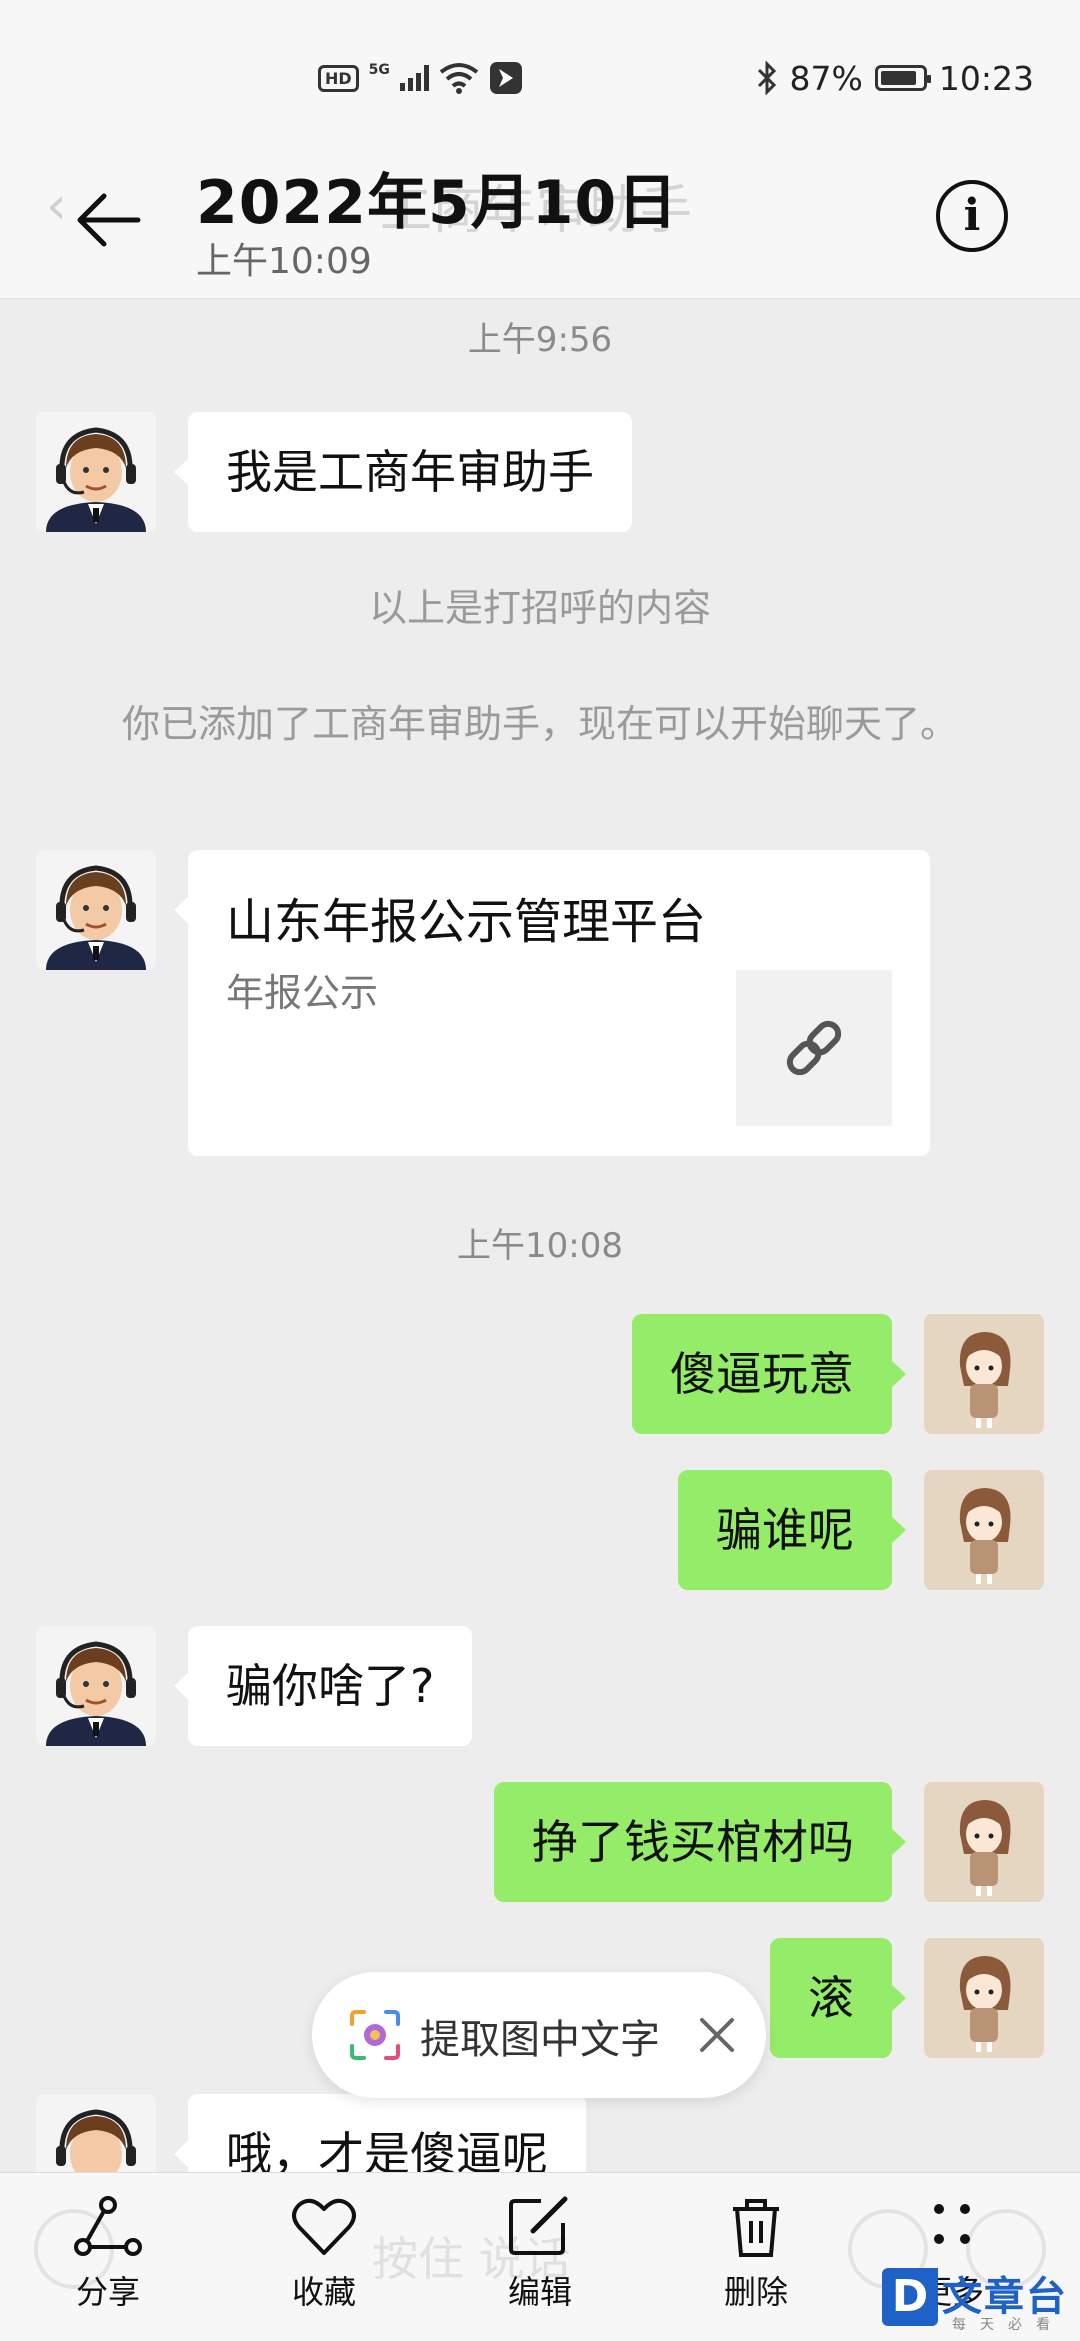  What do you see at coordinates (107, 2292) in the screenshot?
I see `share-label: 分享` at bounding box center [107, 2292].